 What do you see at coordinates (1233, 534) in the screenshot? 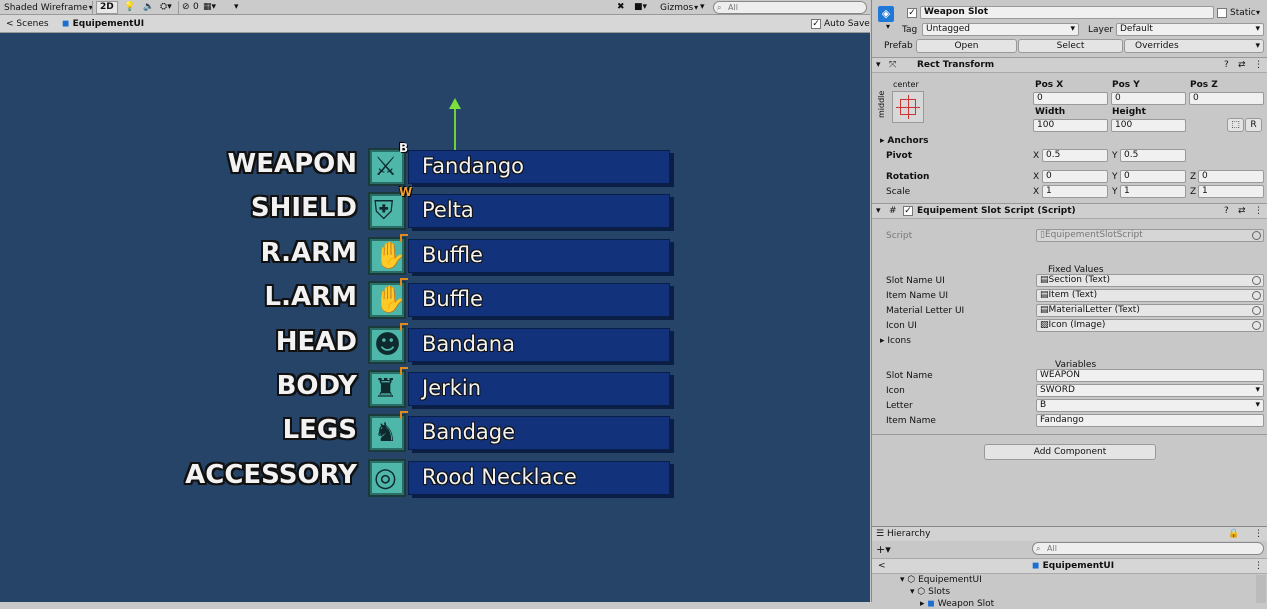
I see `lock-icon: 🔒` at bounding box center [1233, 534].